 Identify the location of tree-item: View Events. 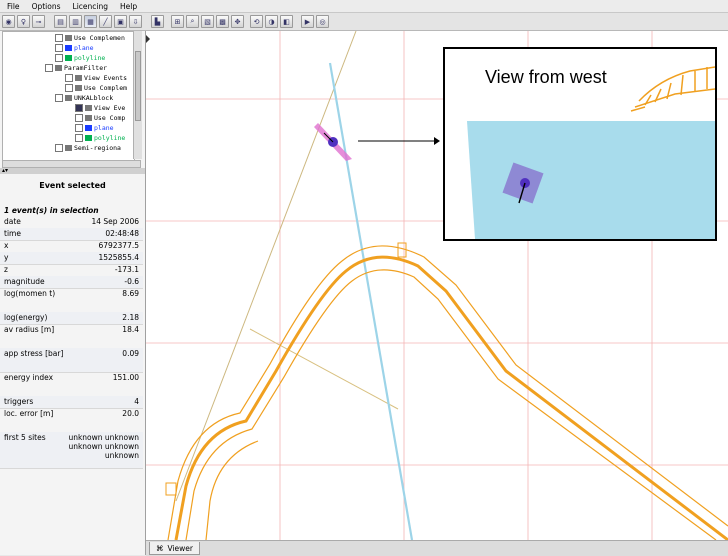
(96, 78).